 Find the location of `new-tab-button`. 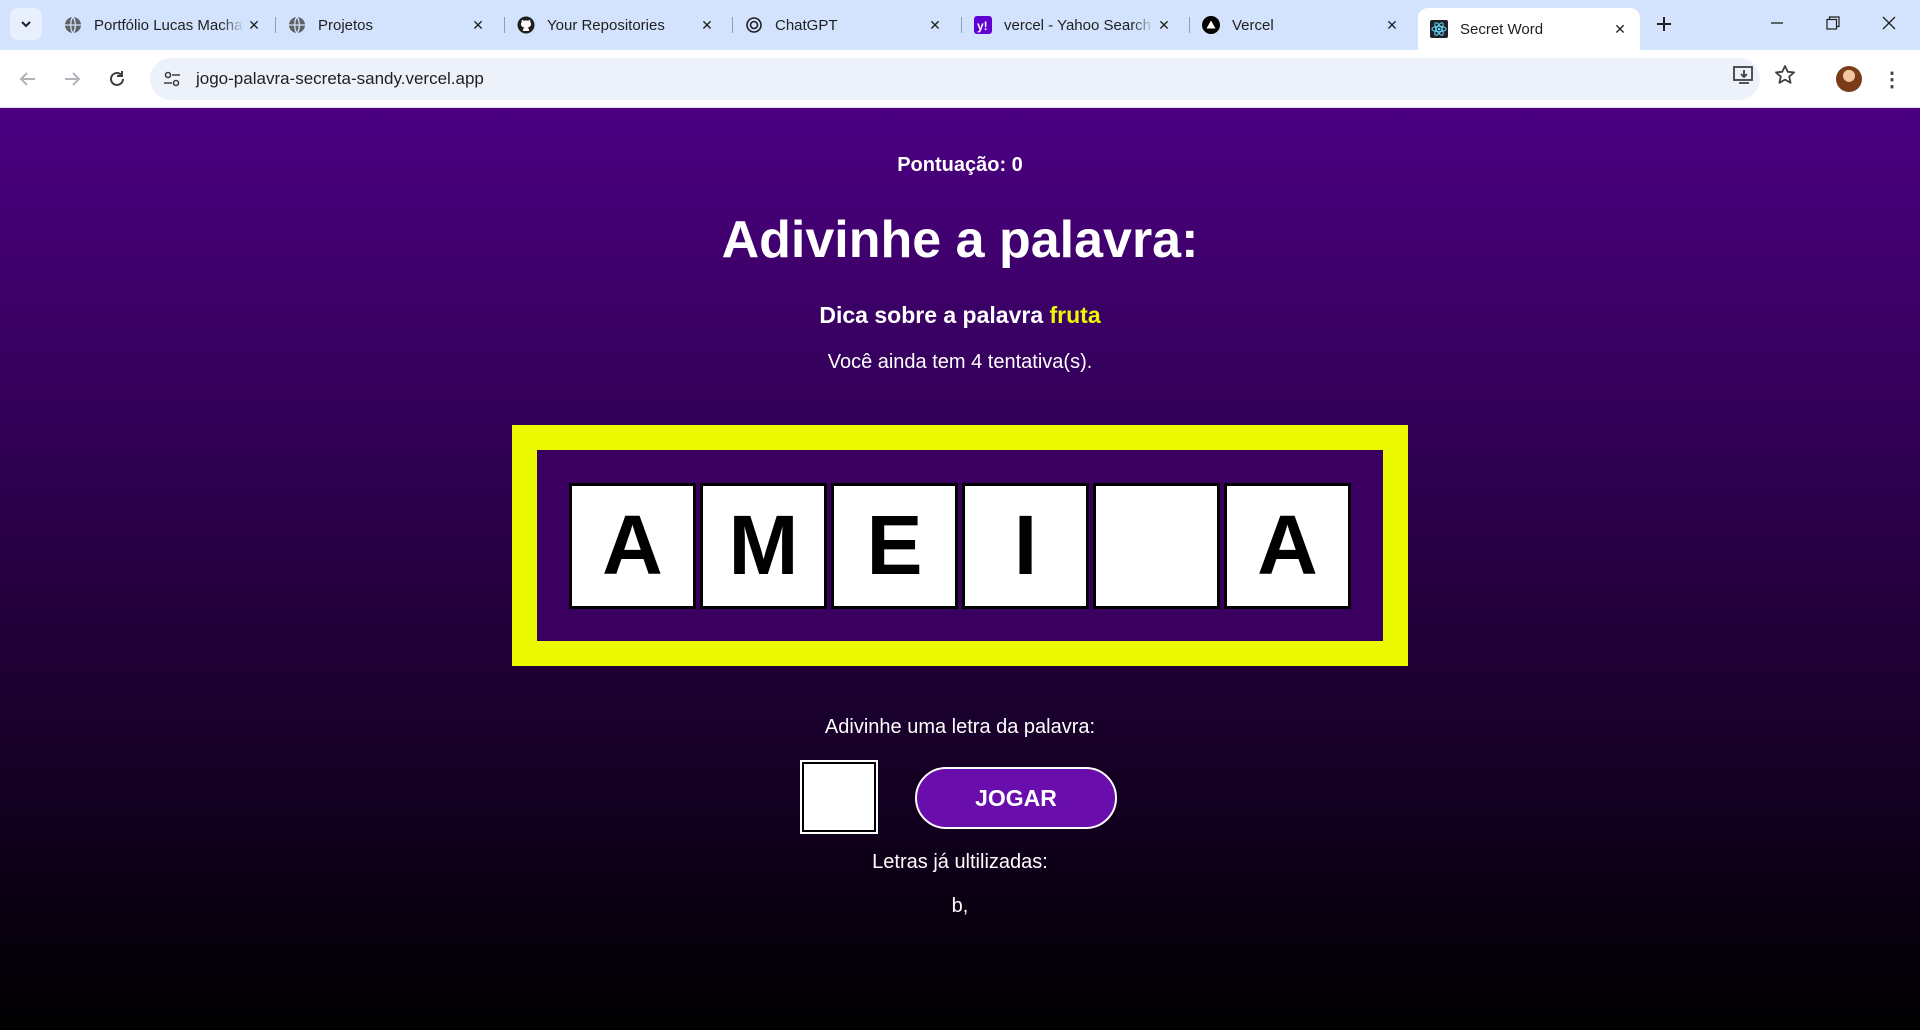

new-tab-button is located at coordinates (1664, 24).